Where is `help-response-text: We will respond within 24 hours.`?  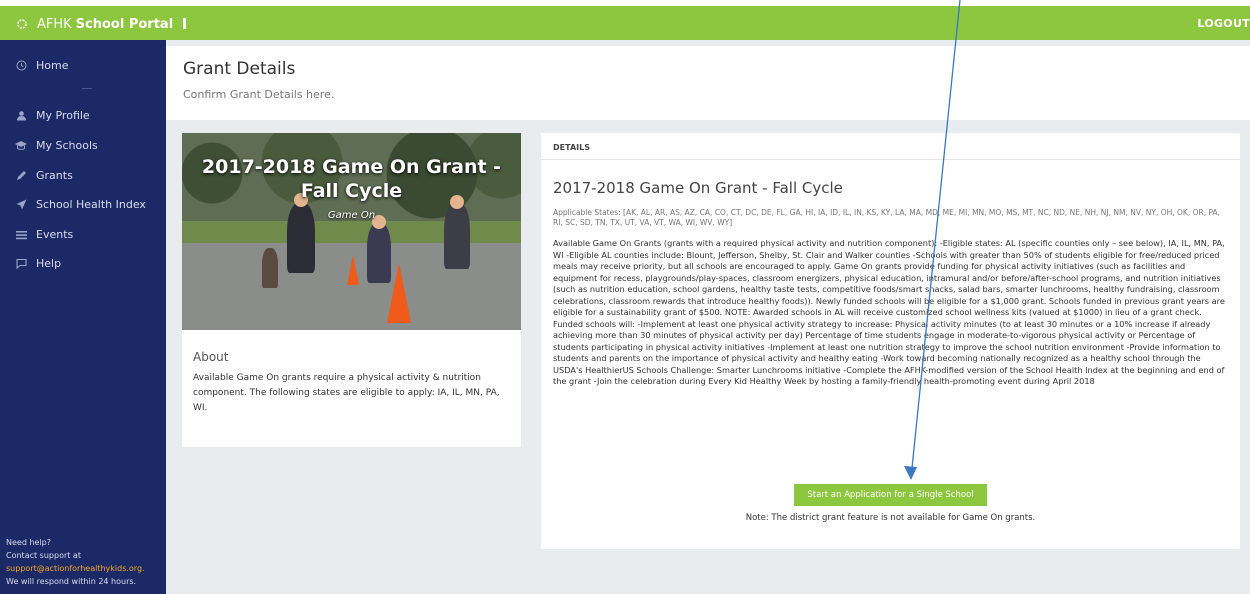
help-response-text: We will respond within 24 hours. is located at coordinates (71, 581).